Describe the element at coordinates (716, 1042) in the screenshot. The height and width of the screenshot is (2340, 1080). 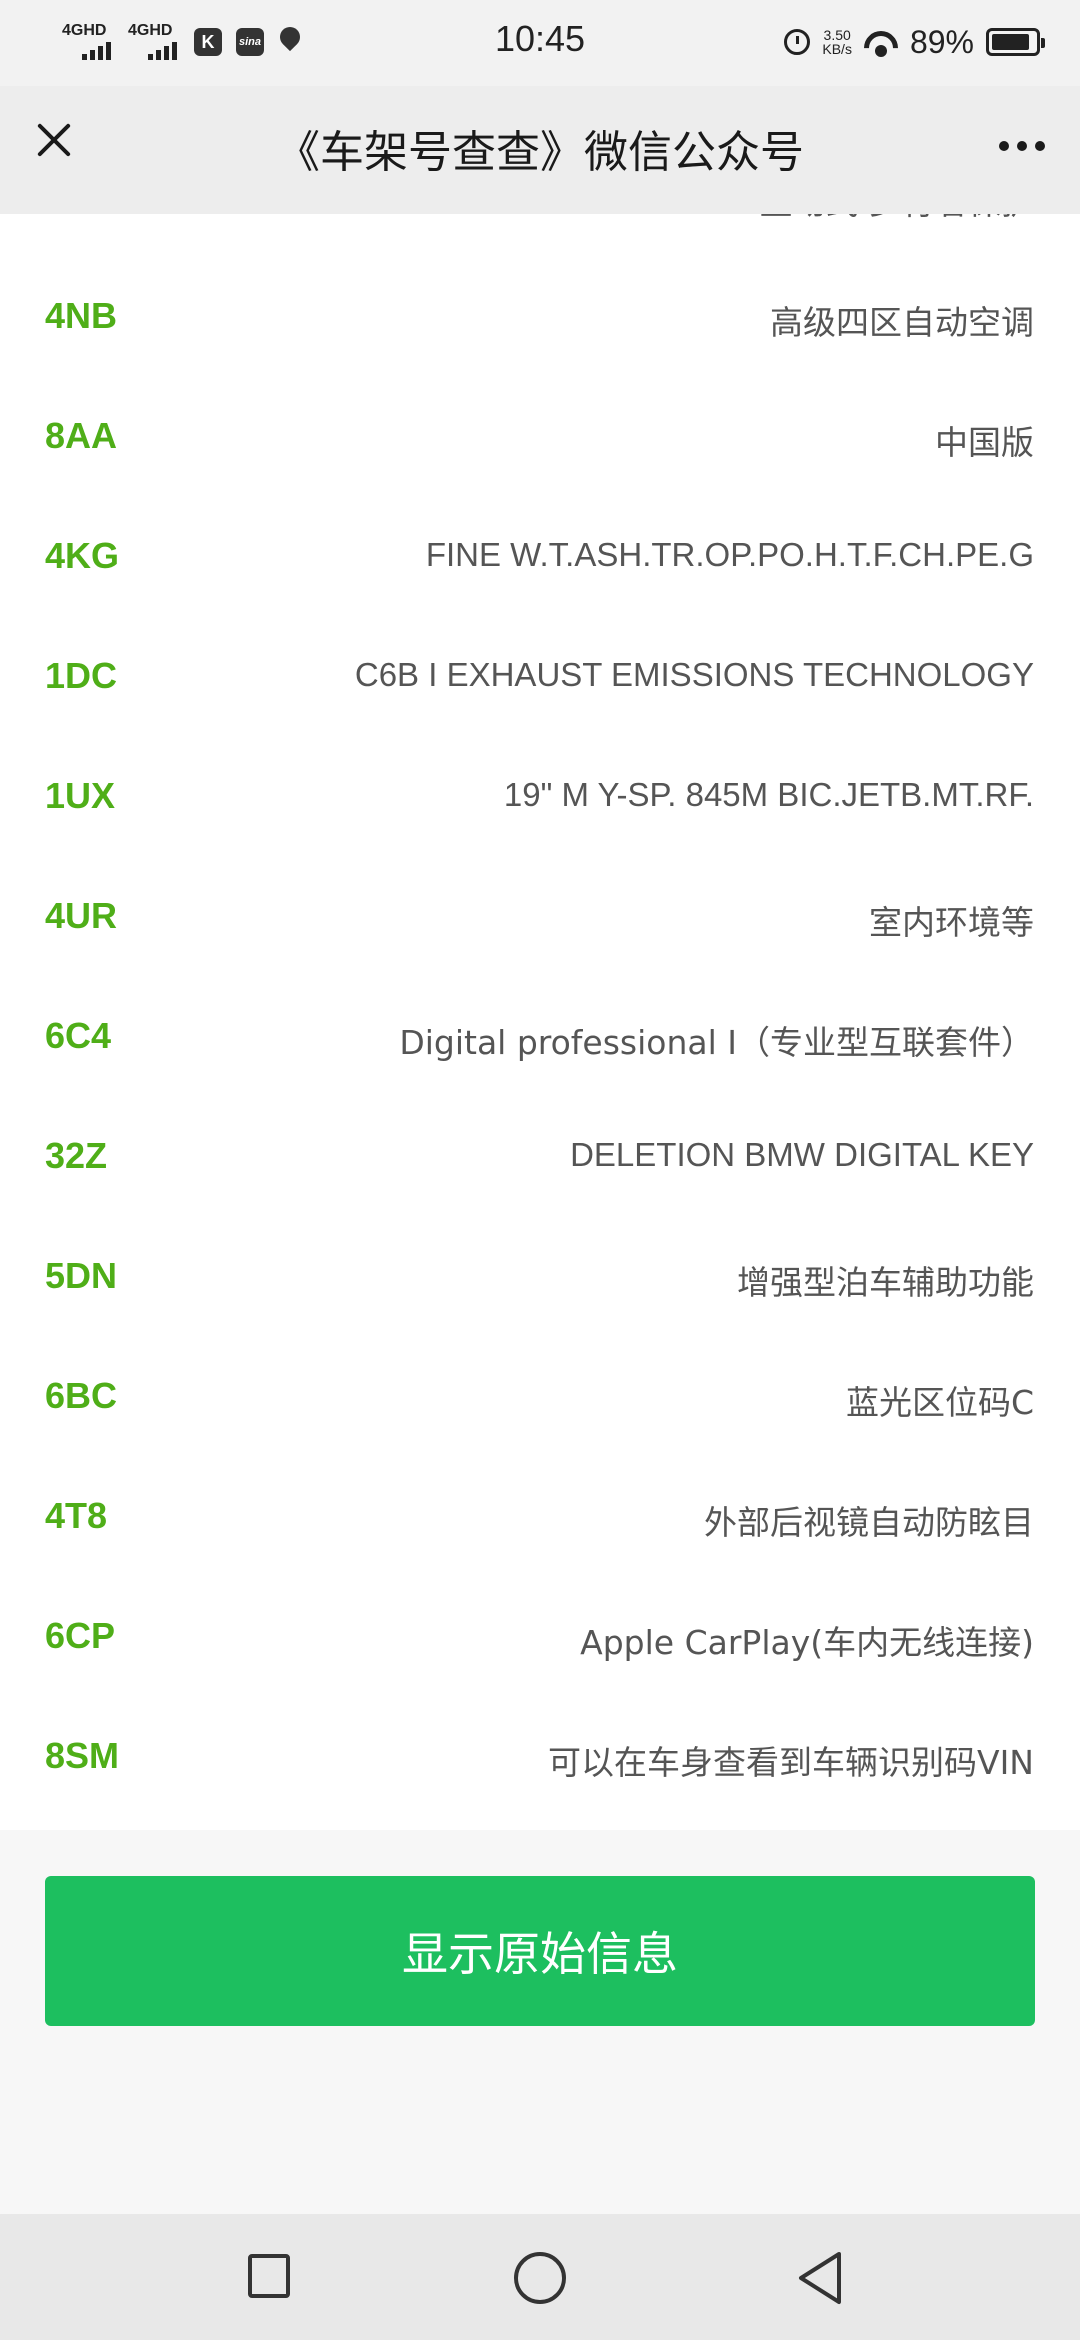
I see `option-description: Digital professional I（专业型互联套件）` at that location.